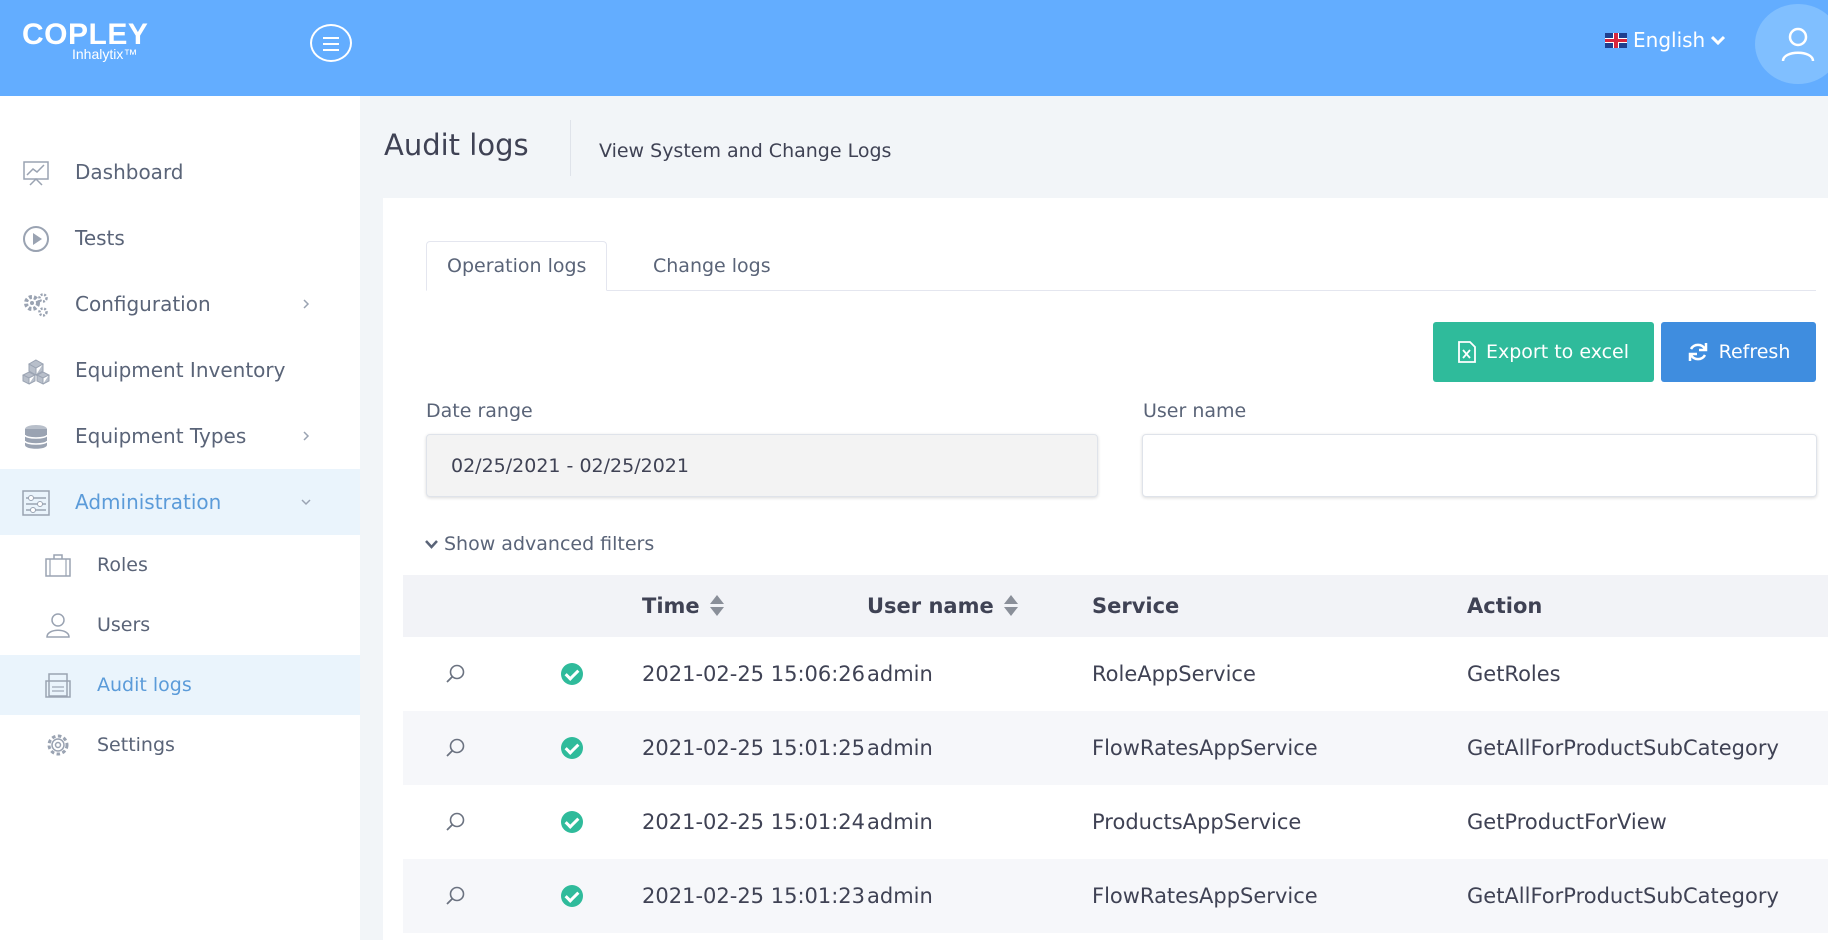  I want to click on uk-flag-icon, so click(1616, 40).